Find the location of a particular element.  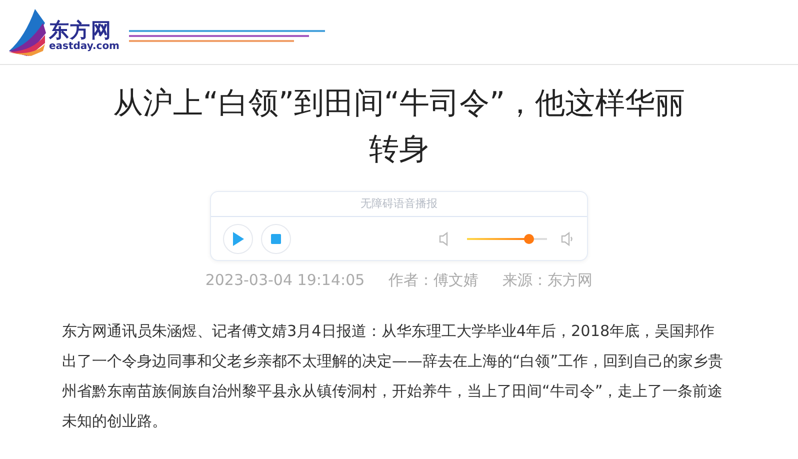

source: 来源：东方网 is located at coordinates (547, 280).